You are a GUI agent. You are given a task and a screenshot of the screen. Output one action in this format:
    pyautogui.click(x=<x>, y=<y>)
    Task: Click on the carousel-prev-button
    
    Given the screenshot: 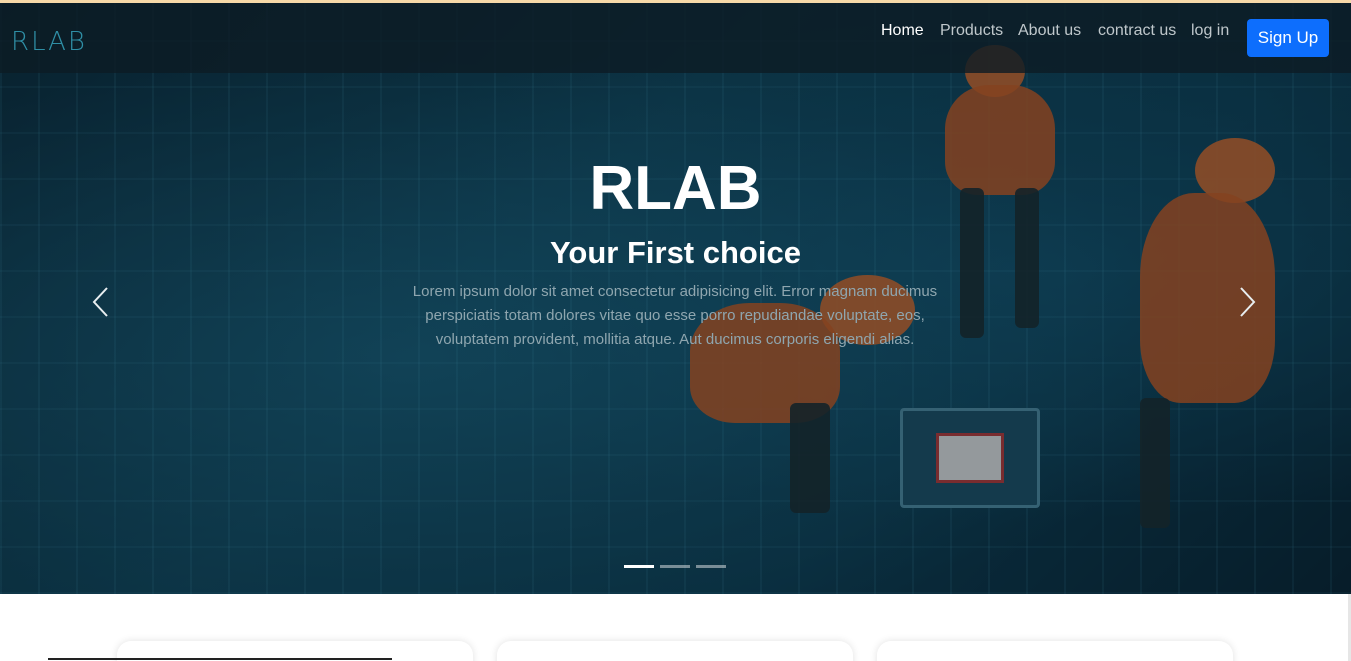 What is the action you would take?
    pyautogui.click(x=101, y=302)
    